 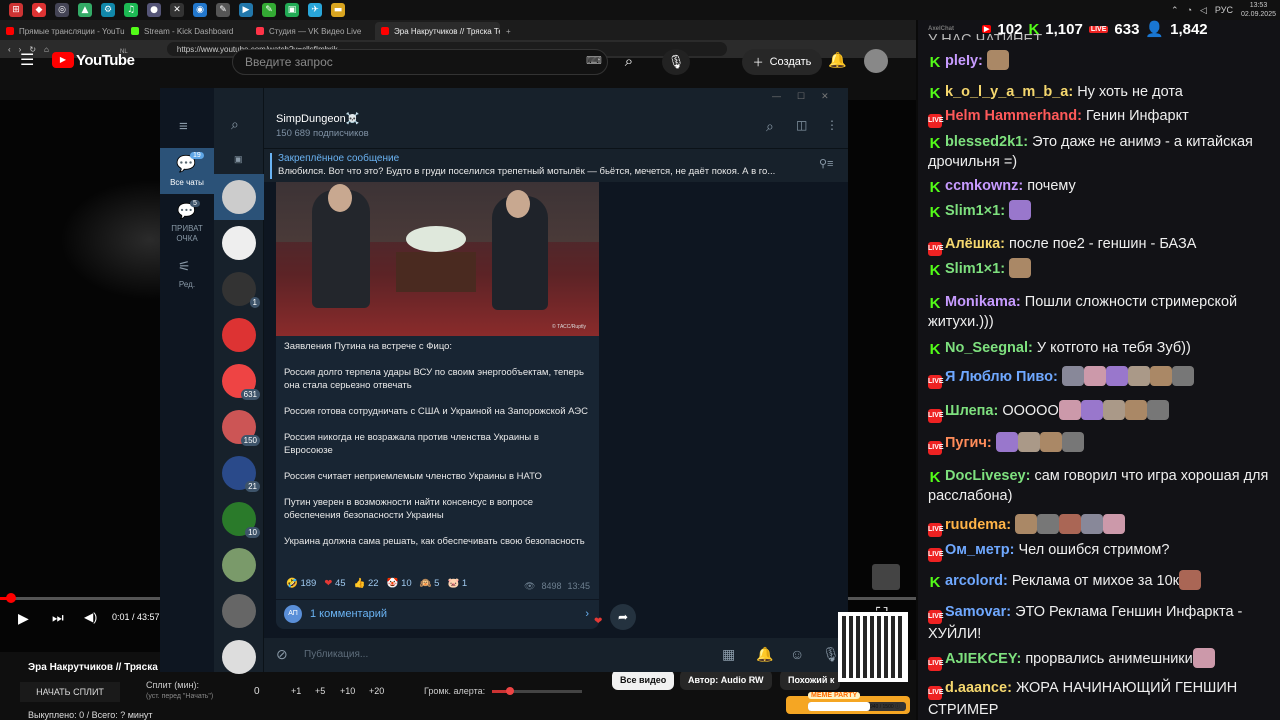 I want to click on chat-nickname: d.aaance:, so click(x=978, y=688).